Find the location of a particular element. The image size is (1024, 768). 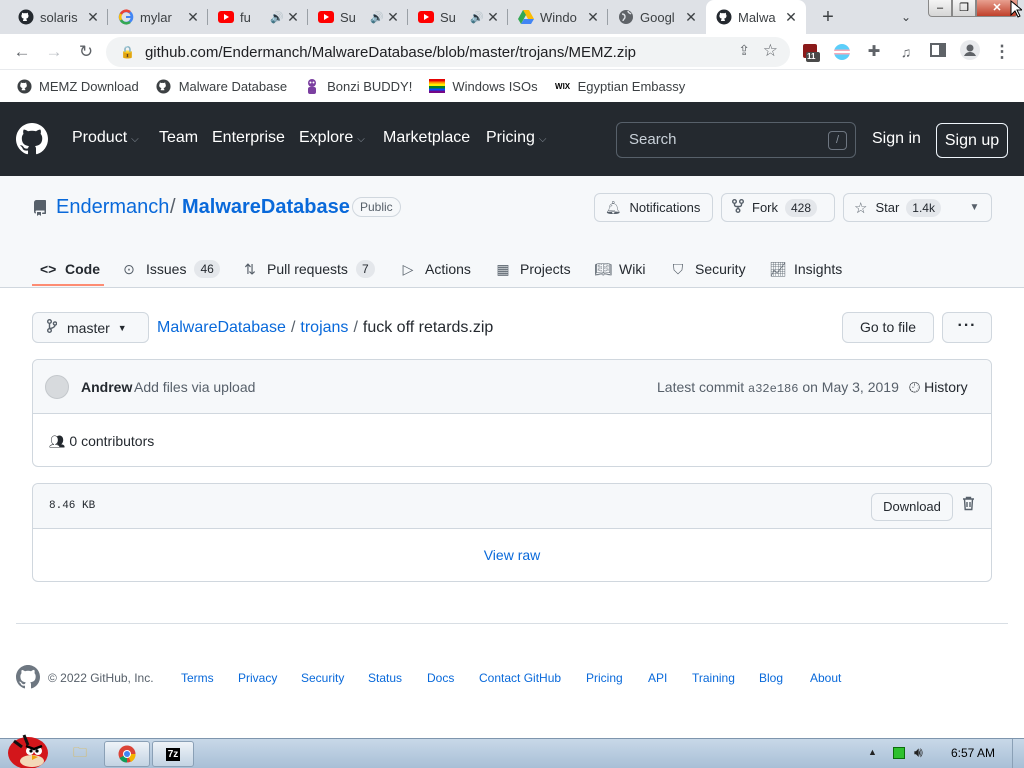

battery-icon is located at coordinates (899, 753).